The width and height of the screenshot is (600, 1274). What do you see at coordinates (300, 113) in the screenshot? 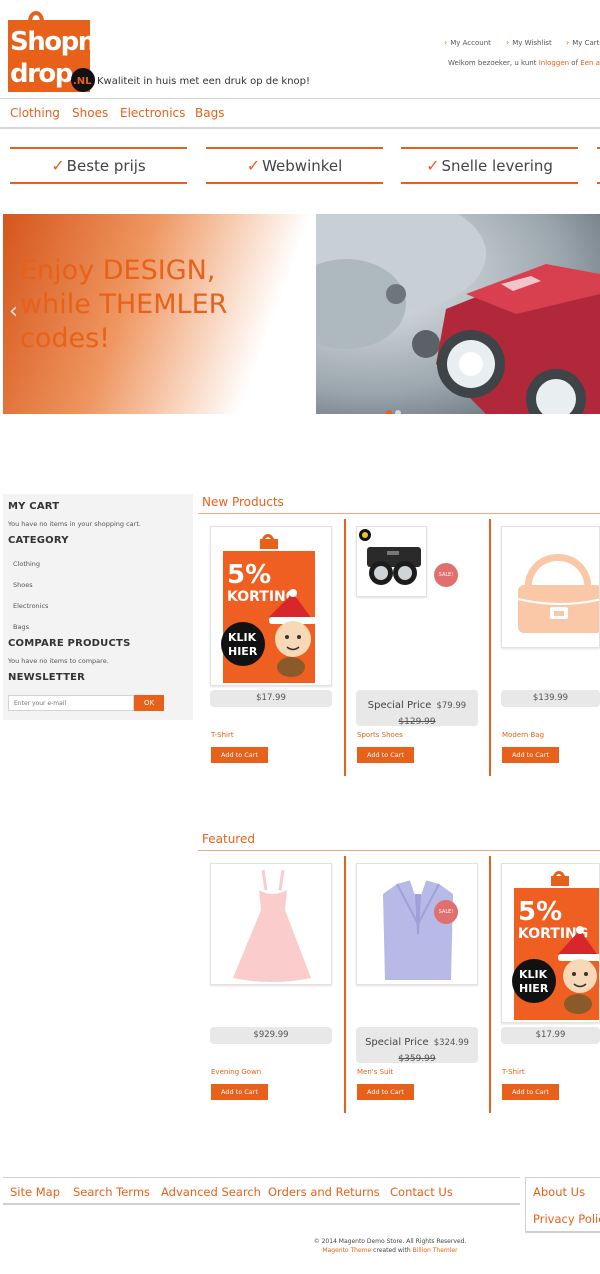
I see `main-nav: Clothing Shoes Electronics Bags` at bounding box center [300, 113].